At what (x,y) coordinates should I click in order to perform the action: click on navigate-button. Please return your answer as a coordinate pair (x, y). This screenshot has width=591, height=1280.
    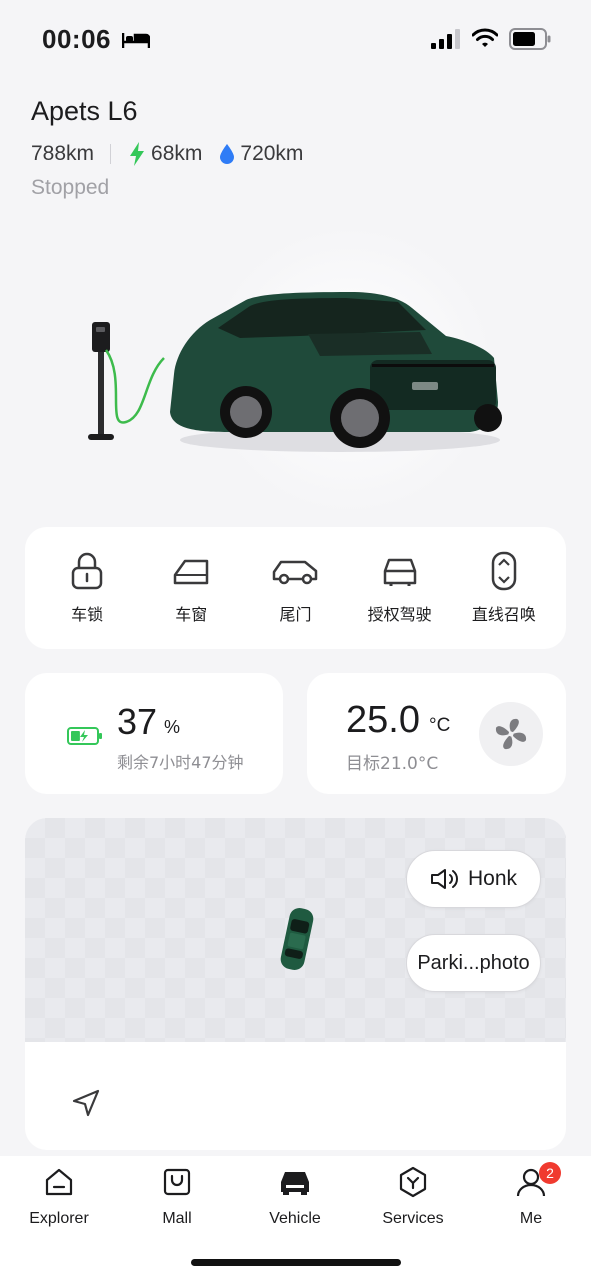
    Looking at the image, I should click on (86, 1103).